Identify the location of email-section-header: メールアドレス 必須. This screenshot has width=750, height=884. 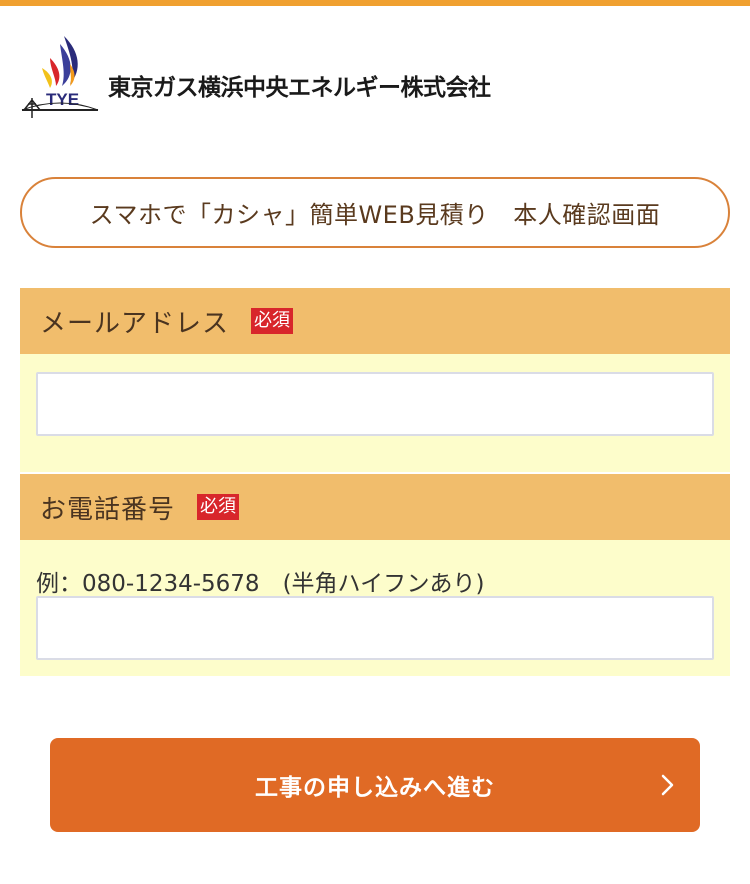
(375, 321).